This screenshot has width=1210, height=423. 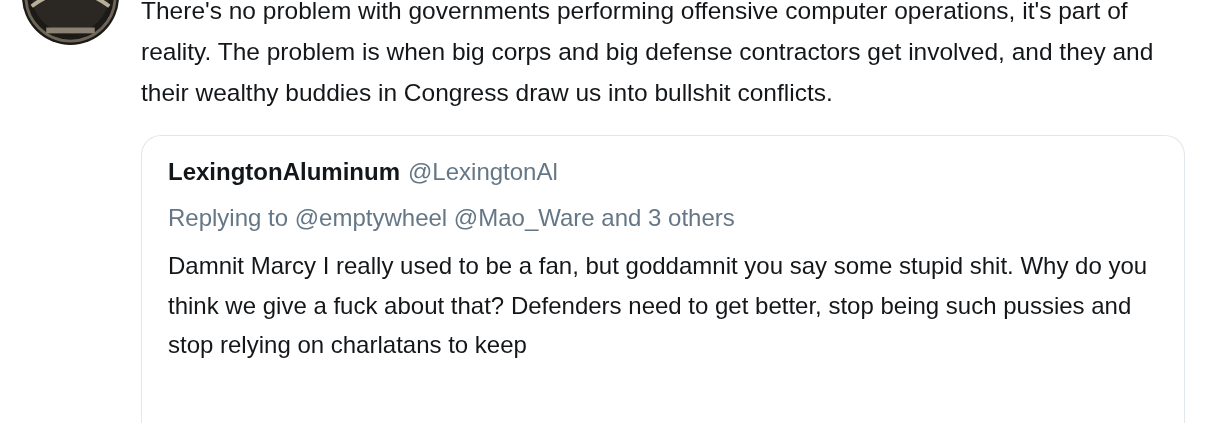 What do you see at coordinates (452, 218) in the screenshot?
I see `replying-to-text: Replying to @emptywheel @Mao_Ware and 3 others` at bounding box center [452, 218].